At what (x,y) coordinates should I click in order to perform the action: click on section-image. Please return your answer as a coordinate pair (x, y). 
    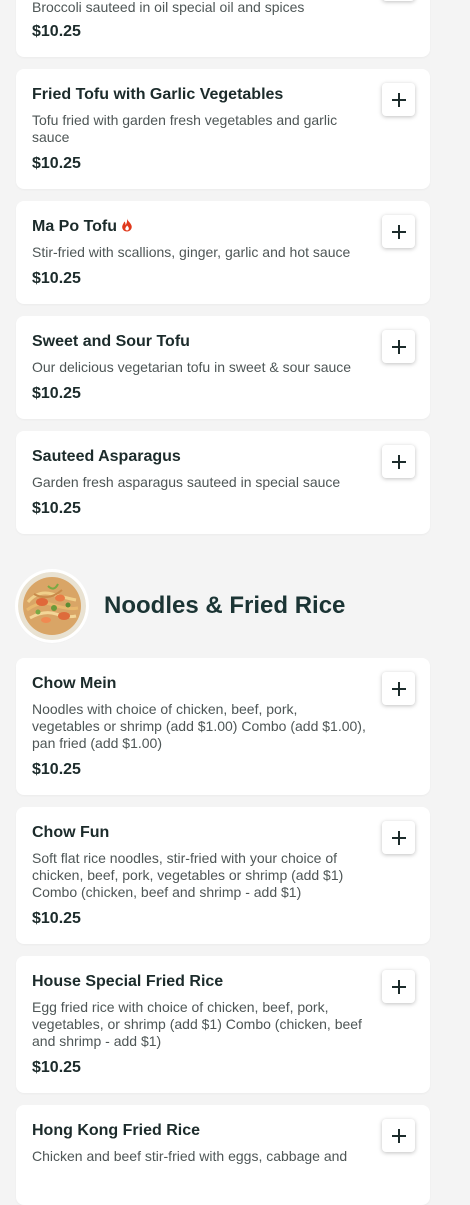
    Looking at the image, I should click on (52, 606).